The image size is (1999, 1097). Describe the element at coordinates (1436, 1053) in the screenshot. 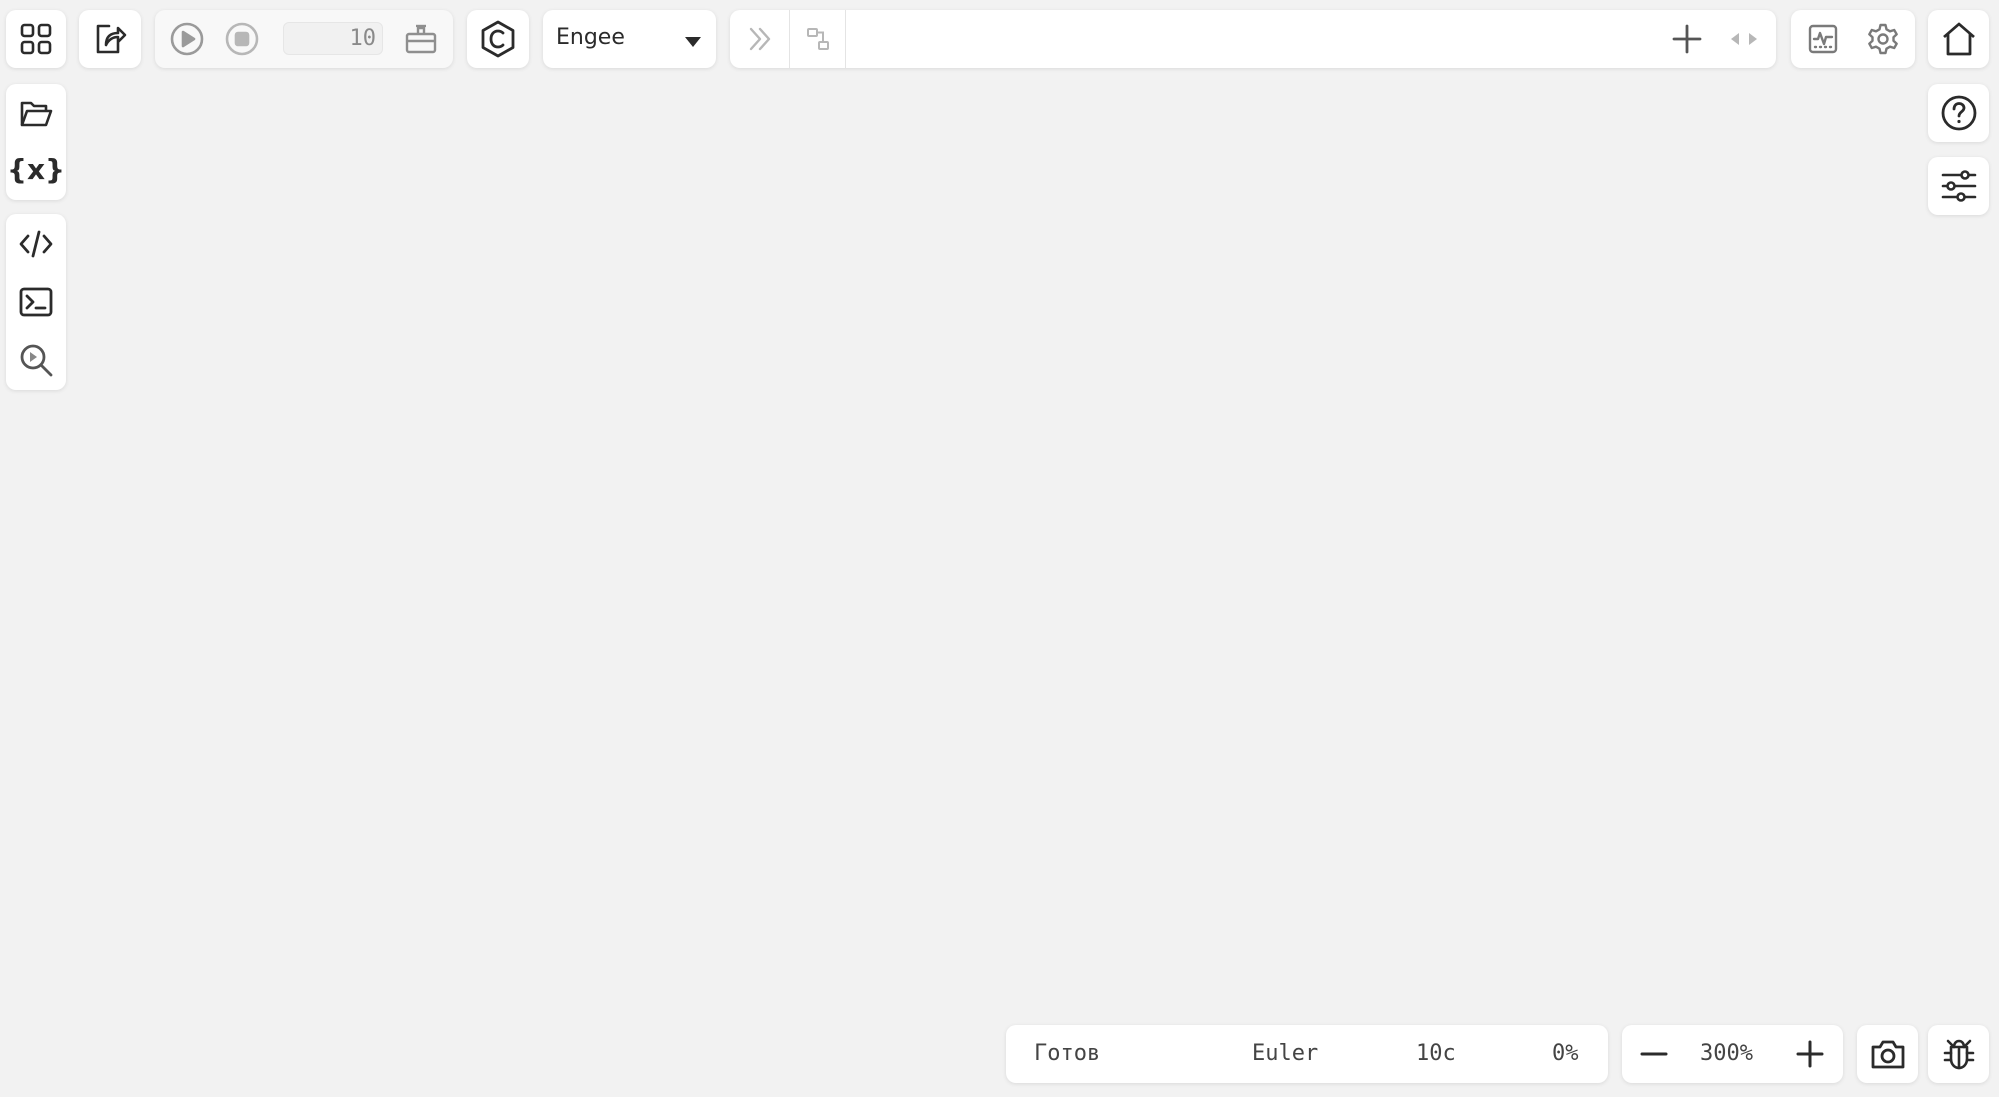

I see `time-text: 10с` at that location.